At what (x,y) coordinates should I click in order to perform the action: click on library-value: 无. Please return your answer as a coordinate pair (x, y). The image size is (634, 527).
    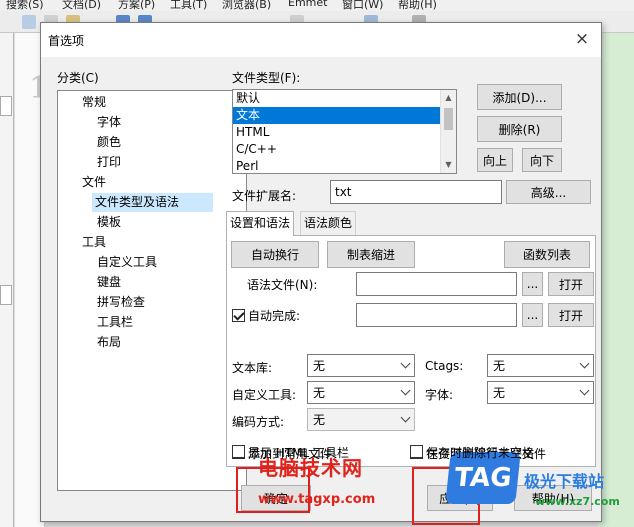
    Looking at the image, I should click on (319, 366).